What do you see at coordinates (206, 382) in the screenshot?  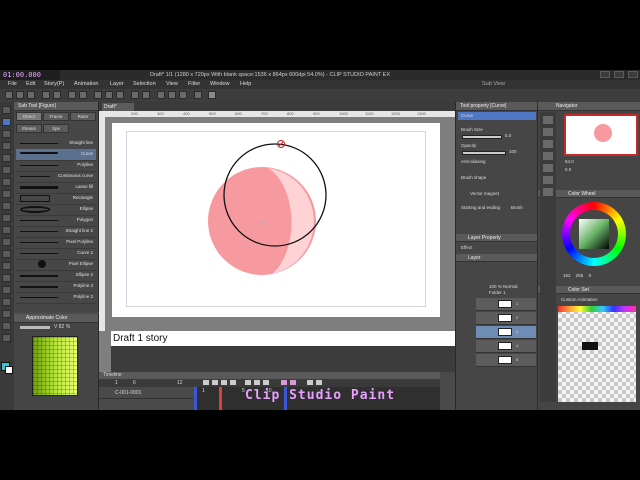 I see `first-frame-icon` at bounding box center [206, 382].